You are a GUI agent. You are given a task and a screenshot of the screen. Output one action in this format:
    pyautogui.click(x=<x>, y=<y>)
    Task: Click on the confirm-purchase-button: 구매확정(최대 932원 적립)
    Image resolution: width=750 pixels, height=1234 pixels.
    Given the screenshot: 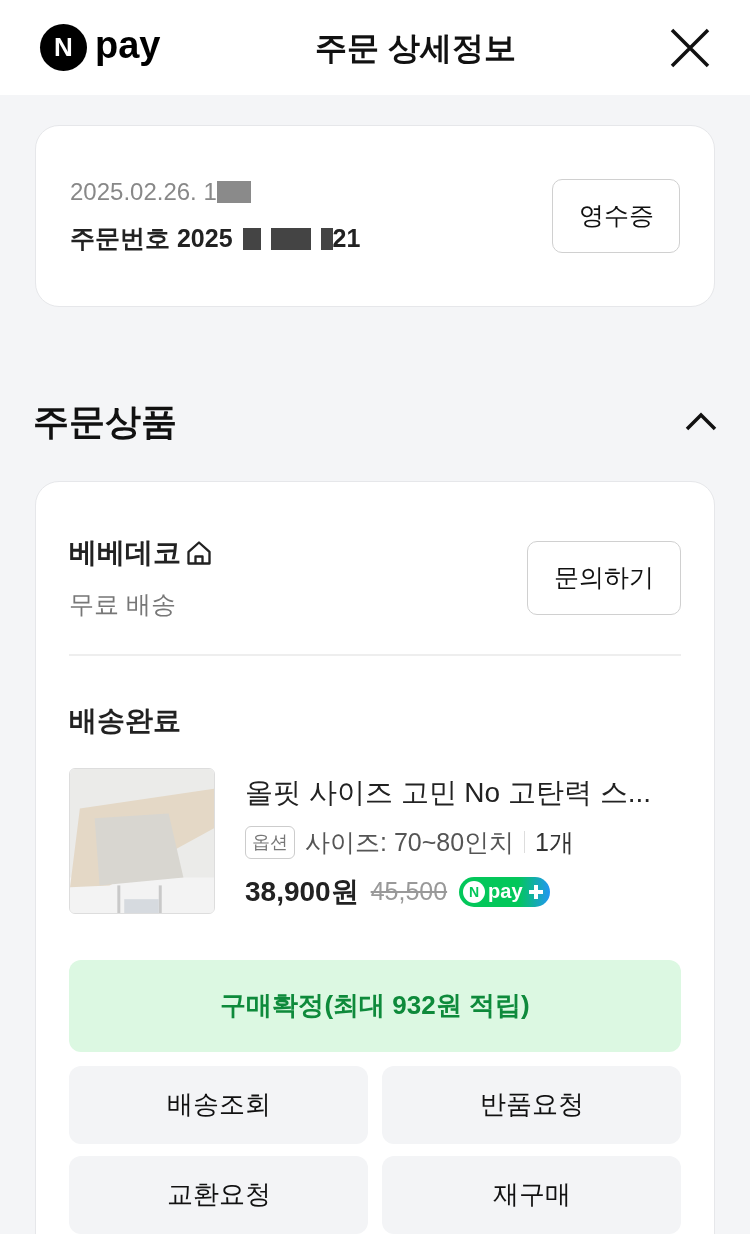 What is the action you would take?
    pyautogui.click(x=375, y=1005)
    